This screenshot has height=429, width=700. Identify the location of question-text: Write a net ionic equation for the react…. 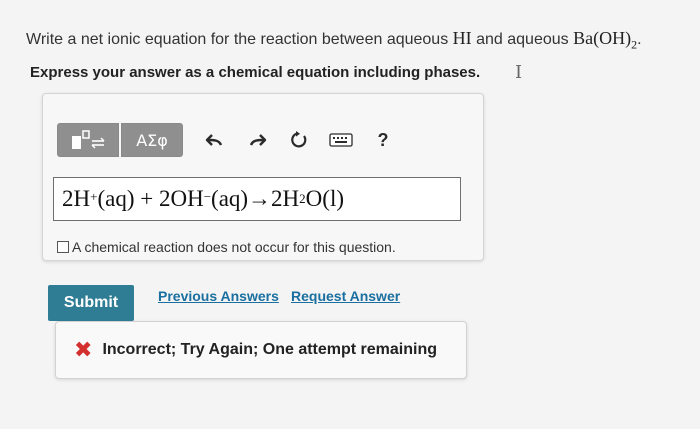
(334, 40).